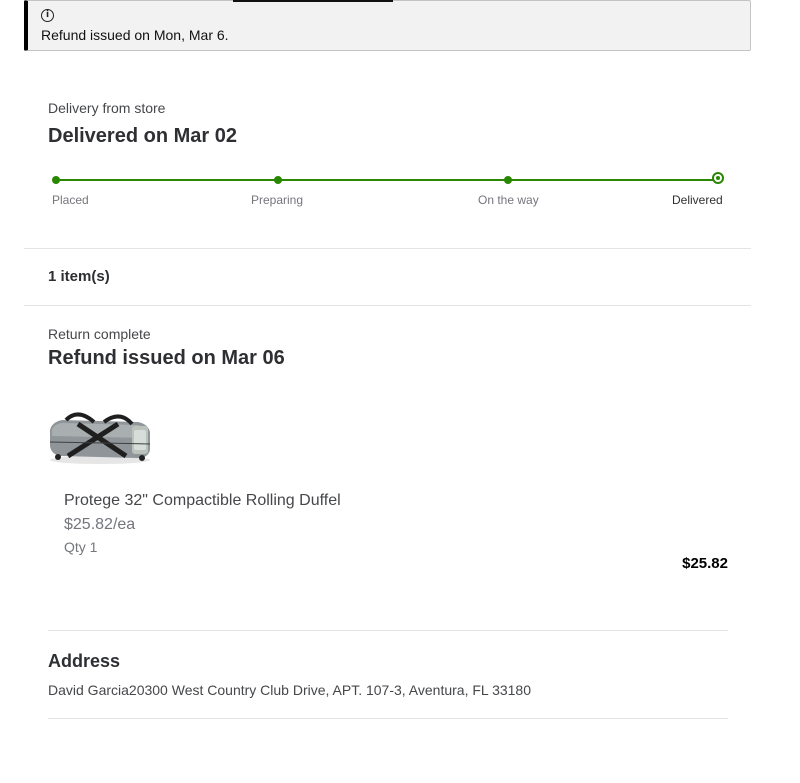 The image size is (800, 783). Describe the element at coordinates (202, 501) in the screenshot. I see `product-name: Protege 32" Compactible Rolling Duffel` at that location.